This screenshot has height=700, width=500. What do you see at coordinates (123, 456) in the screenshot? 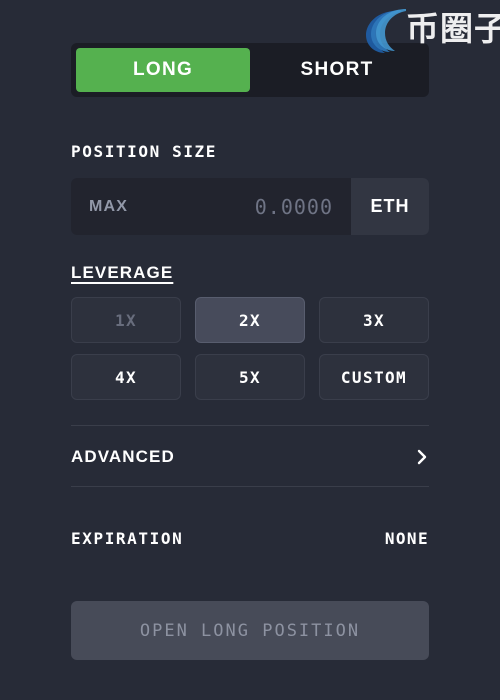
I see `advanced-label: ADVANCED` at bounding box center [123, 456].